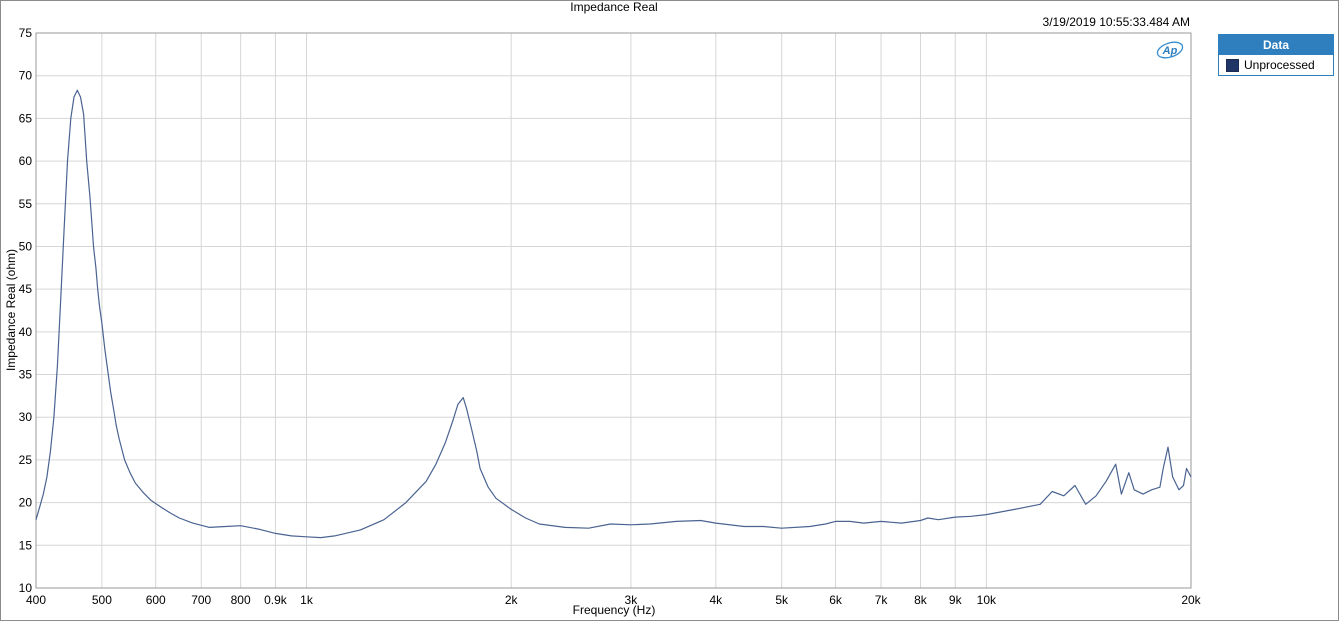  What do you see at coordinates (716, 600) in the screenshot?
I see `x-tick-label: 4k` at bounding box center [716, 600].